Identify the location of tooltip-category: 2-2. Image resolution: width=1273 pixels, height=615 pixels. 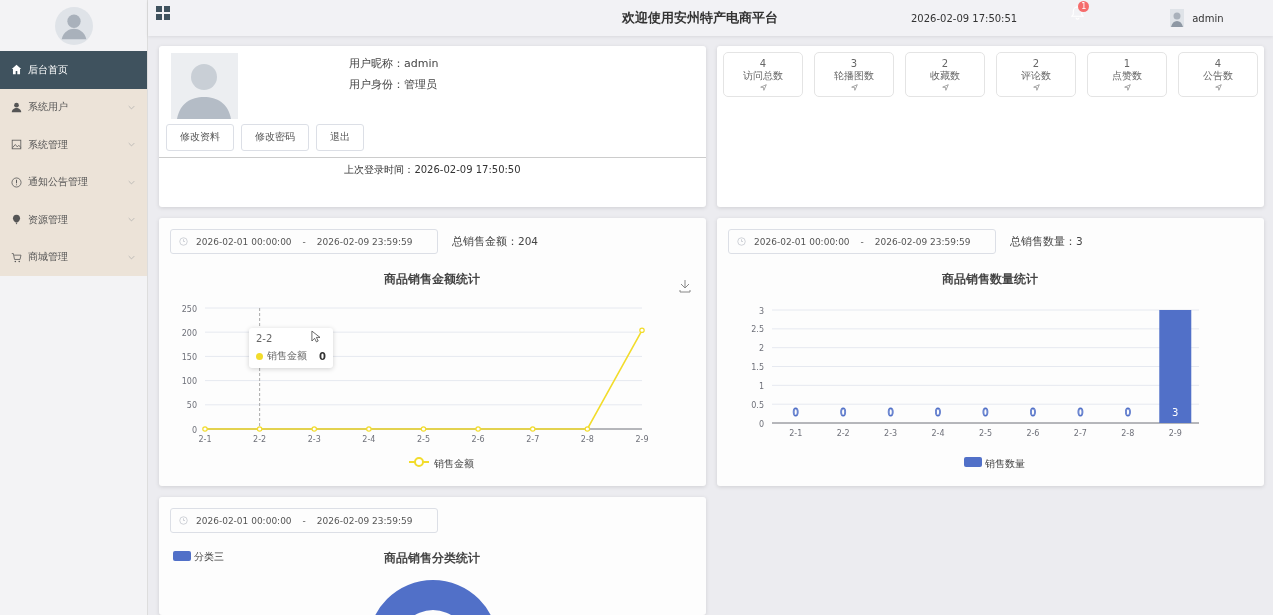
(264, 338).